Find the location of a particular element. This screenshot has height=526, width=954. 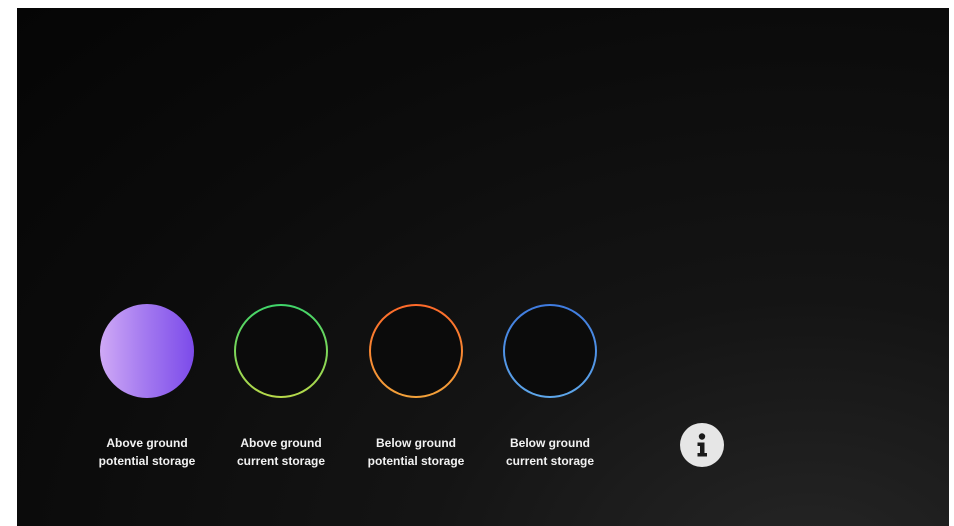

info-button is located at coordinates (702, 445).